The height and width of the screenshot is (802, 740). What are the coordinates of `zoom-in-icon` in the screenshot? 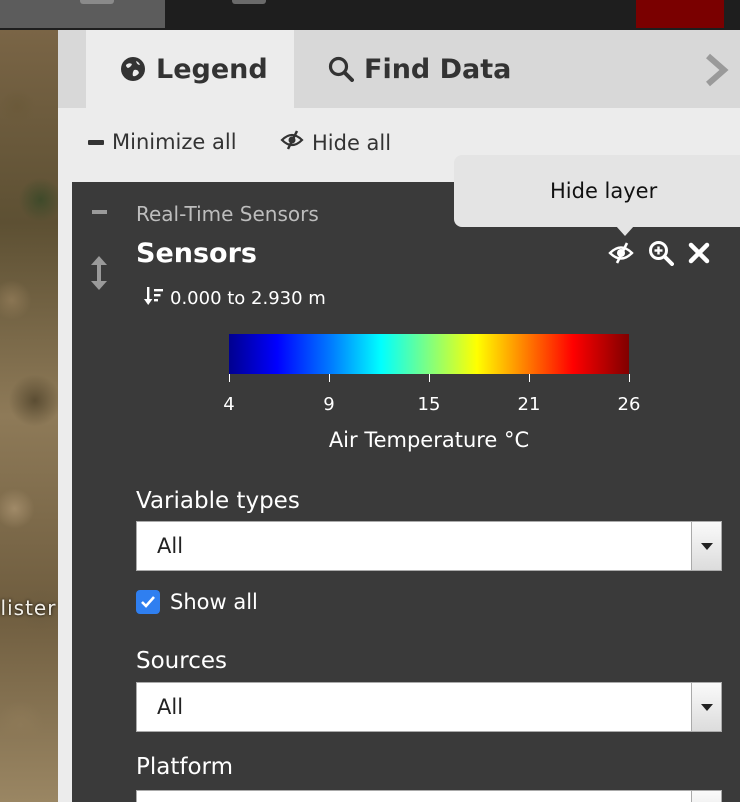 It's located at (661, 255).